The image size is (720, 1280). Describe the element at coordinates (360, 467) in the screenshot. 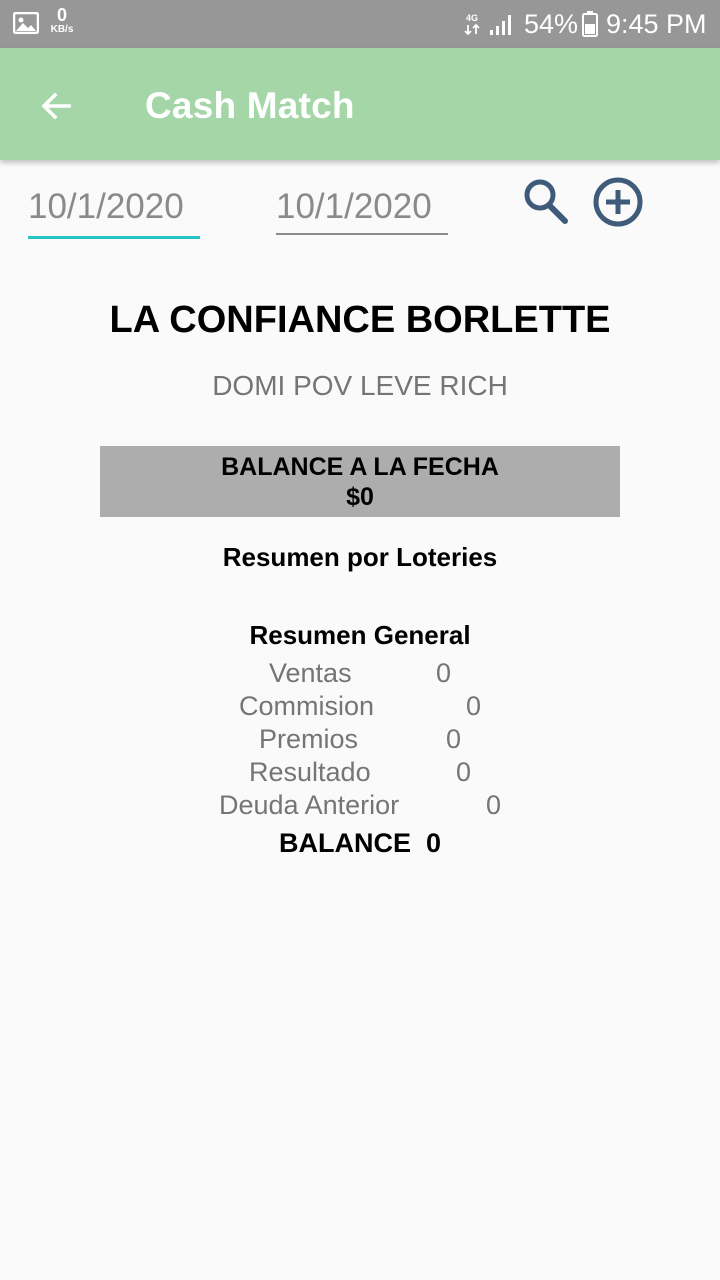

I see `balance-to-date-label: BALANCE A LA FECHA` at that location.